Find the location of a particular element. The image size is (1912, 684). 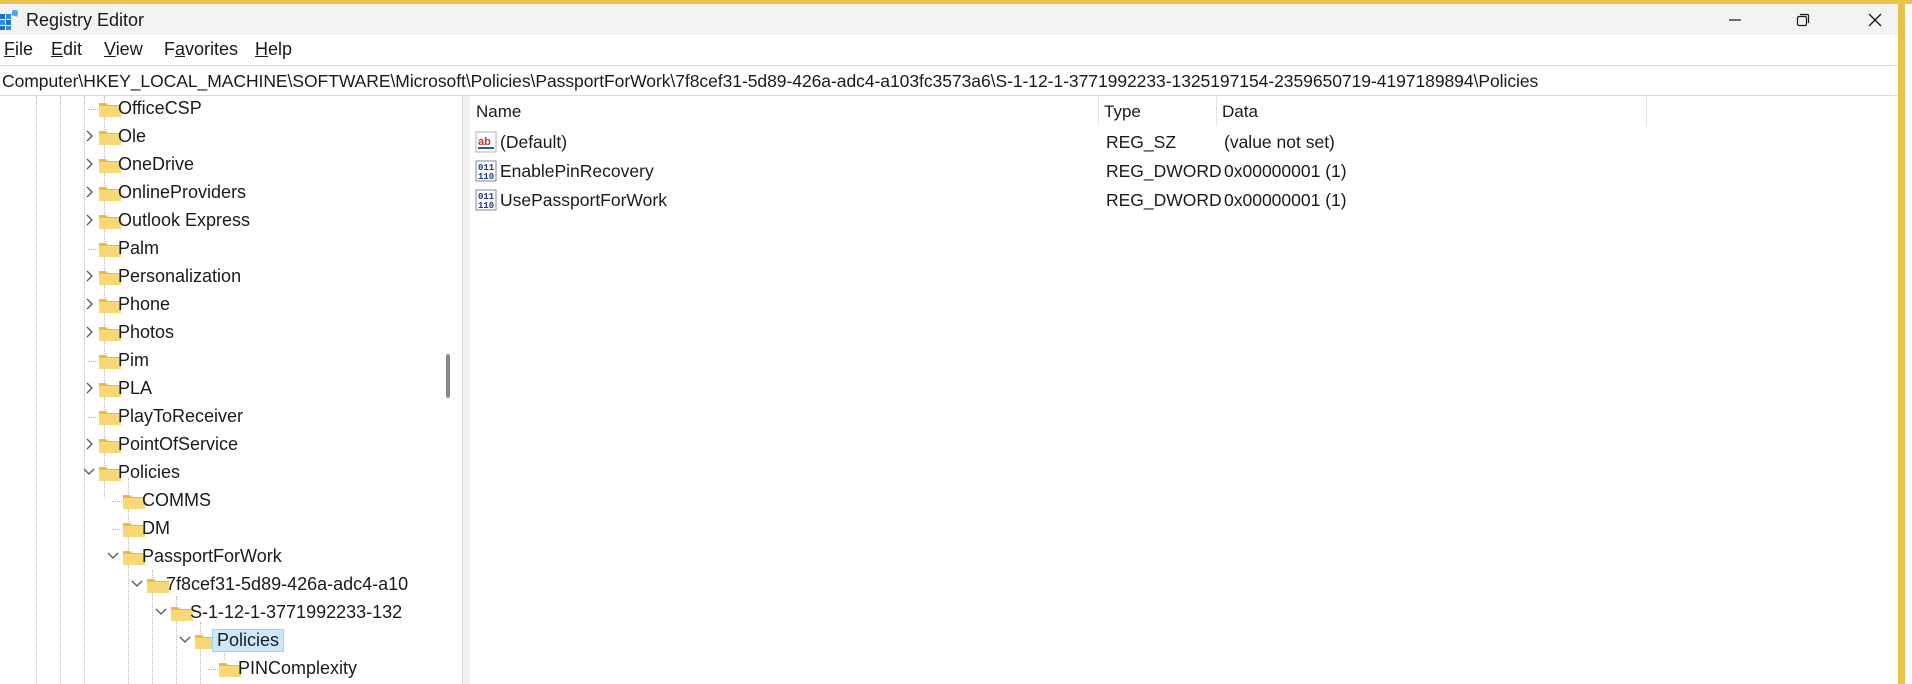

column-header-name: Name is located at coordinates (784, 111).